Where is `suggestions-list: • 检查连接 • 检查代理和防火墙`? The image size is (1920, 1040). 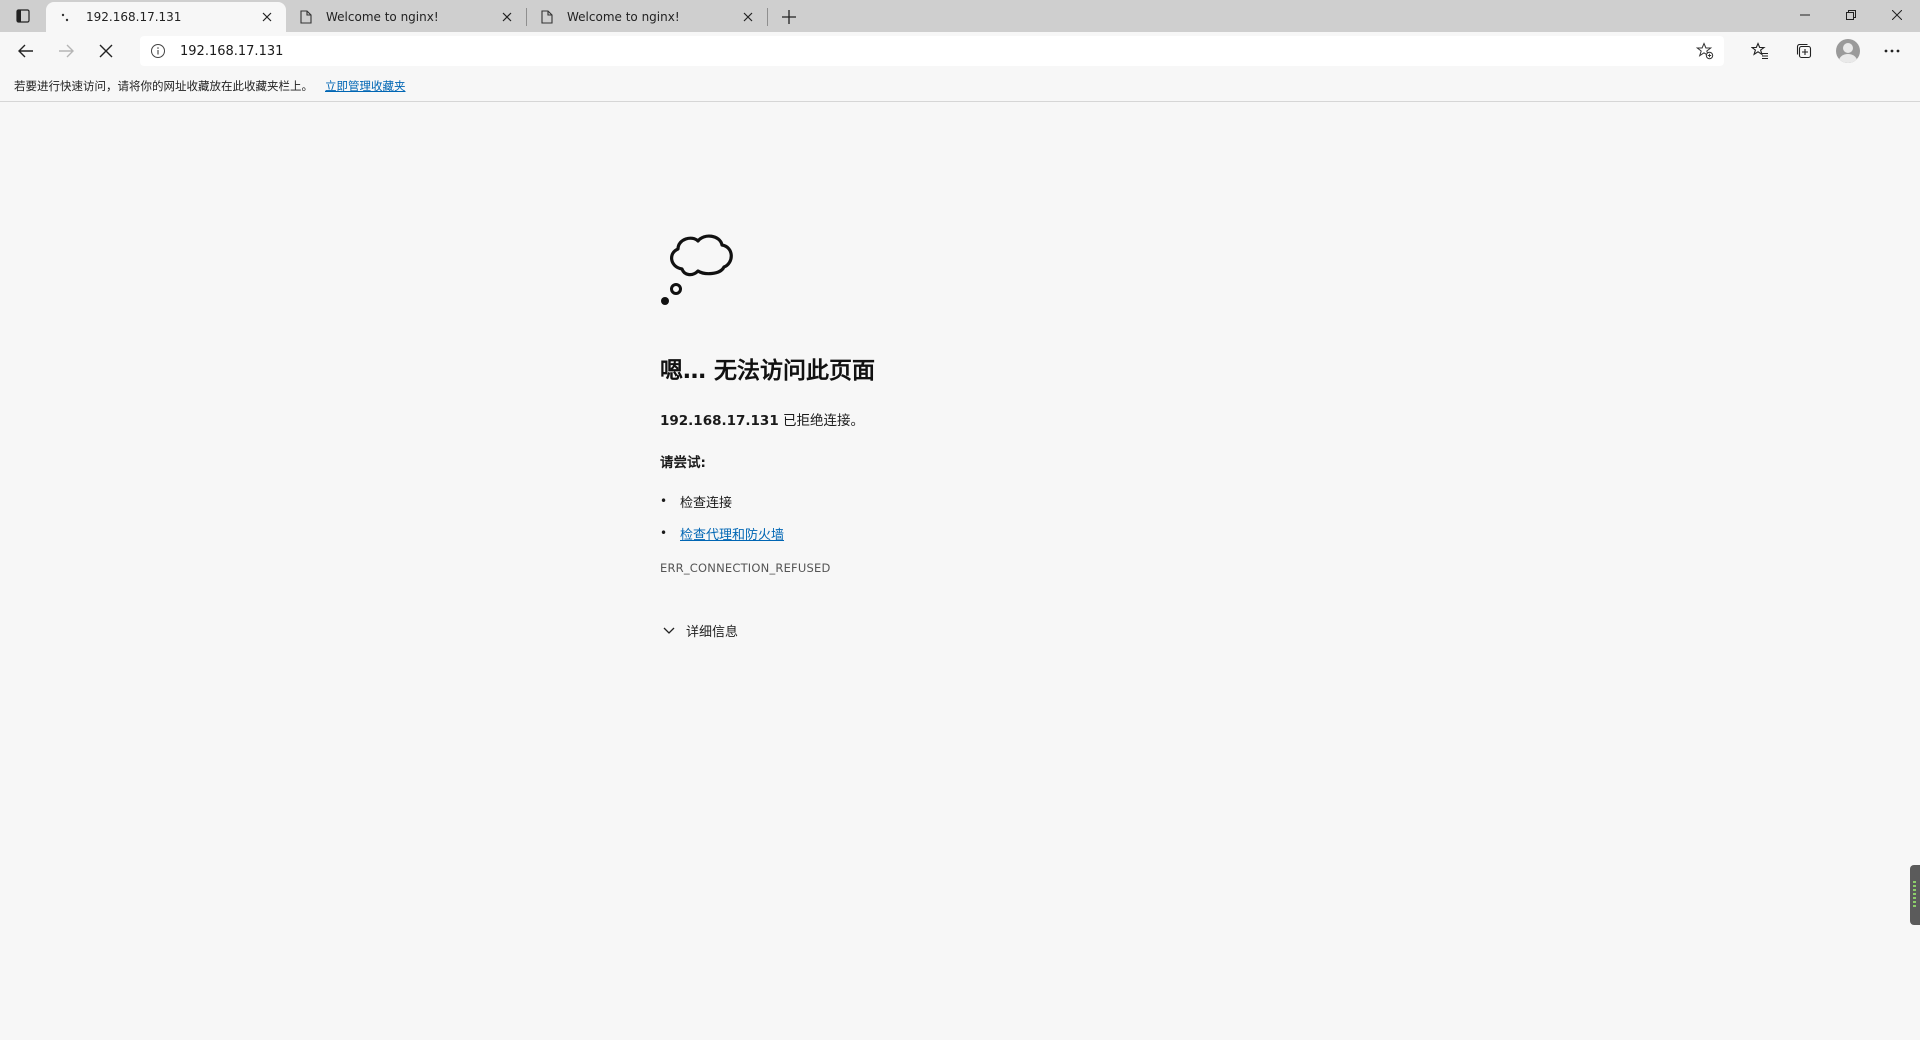
suggestions-list: • 检查连接 • 检查代理和防火墙 is located at coordinates (980, 517).